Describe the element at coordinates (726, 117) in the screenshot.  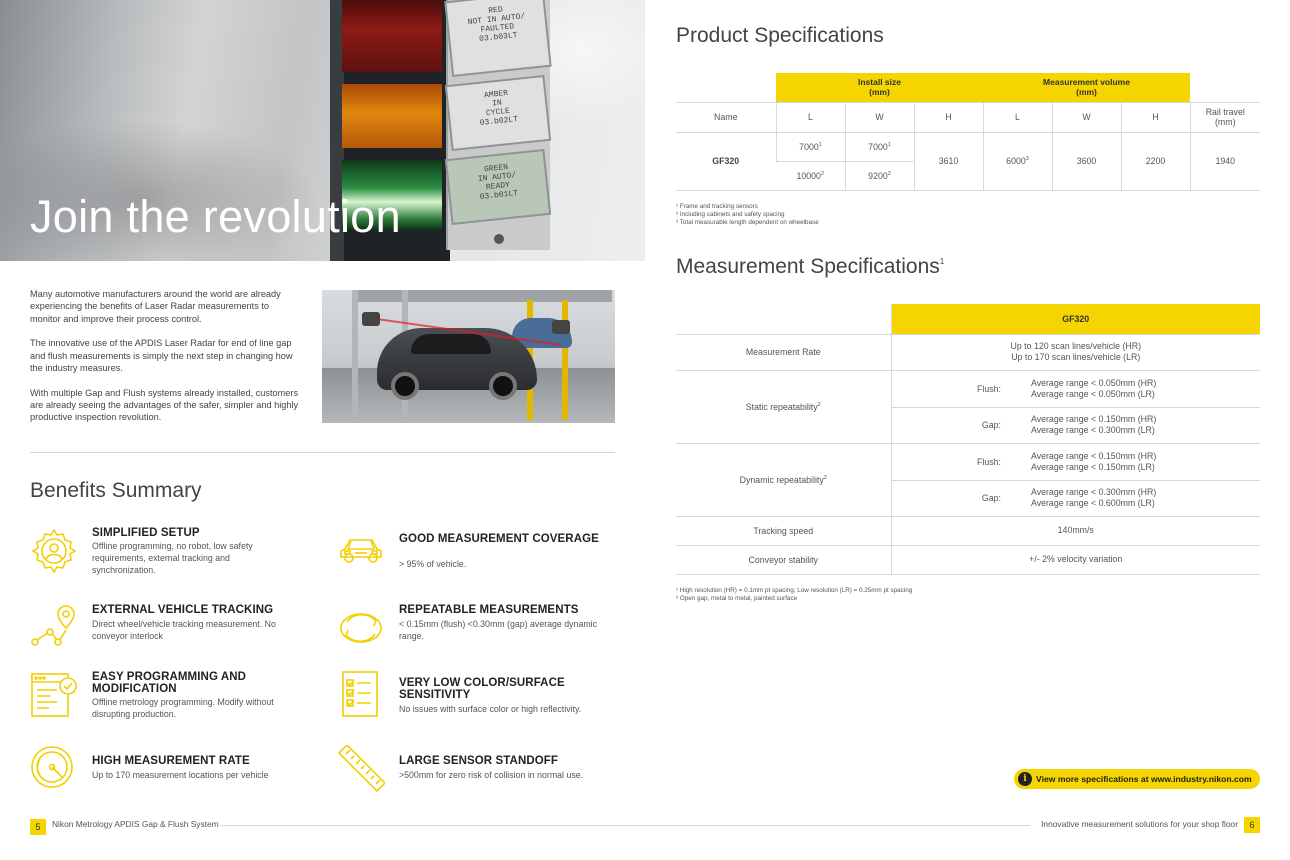
I see `column-header: Name` at that location.